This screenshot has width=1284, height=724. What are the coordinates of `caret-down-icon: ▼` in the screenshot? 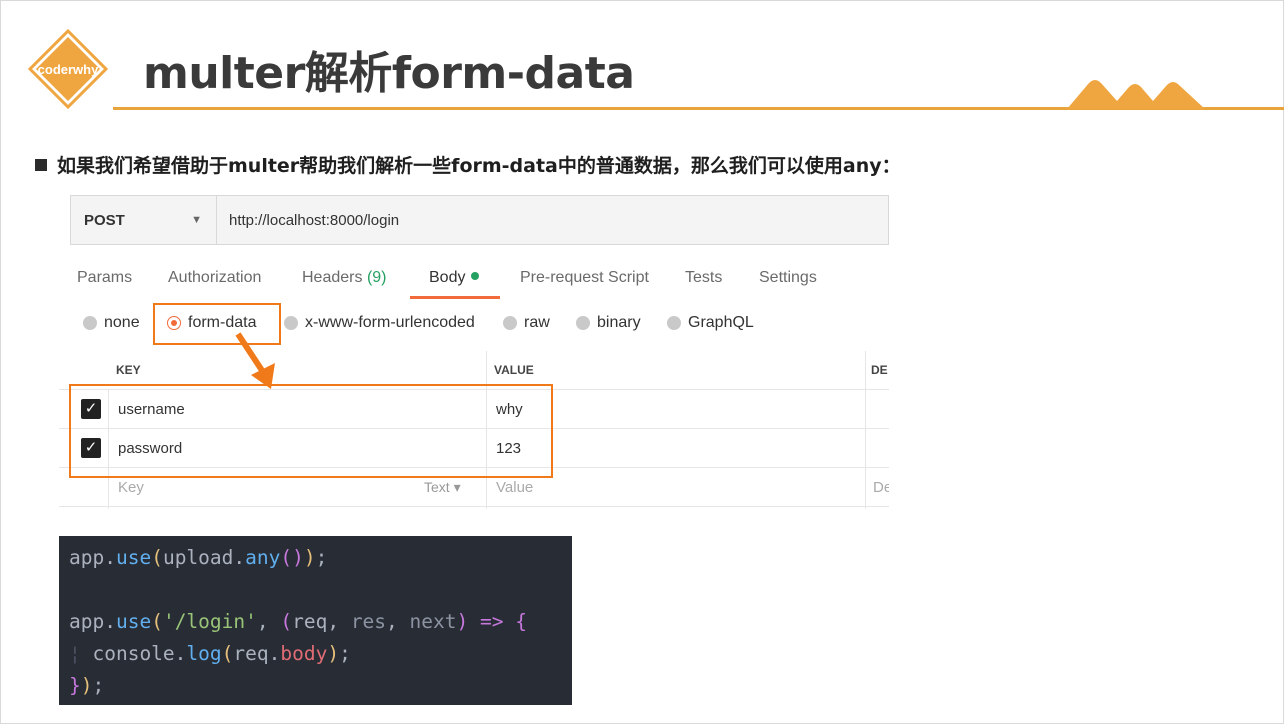 It's located at (196, 220).